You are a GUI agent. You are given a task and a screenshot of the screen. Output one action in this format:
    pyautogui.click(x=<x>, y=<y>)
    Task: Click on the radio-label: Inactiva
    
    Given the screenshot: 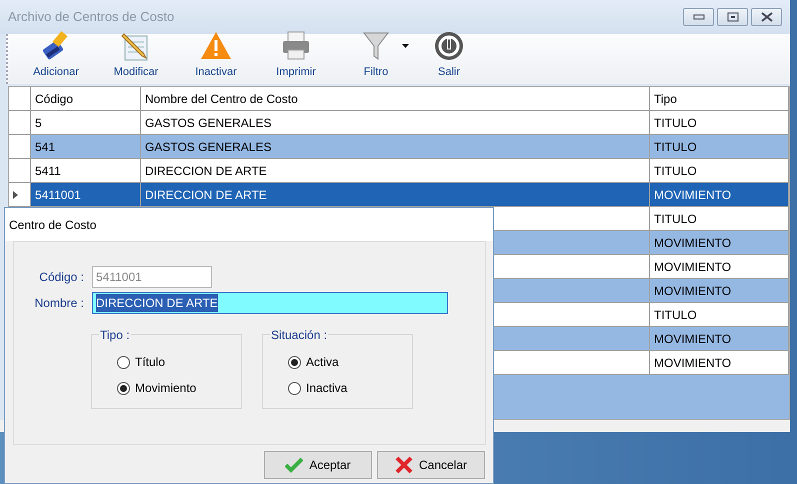 What is the action you would take?
    pyautogui.click(x=327, y=388)
    